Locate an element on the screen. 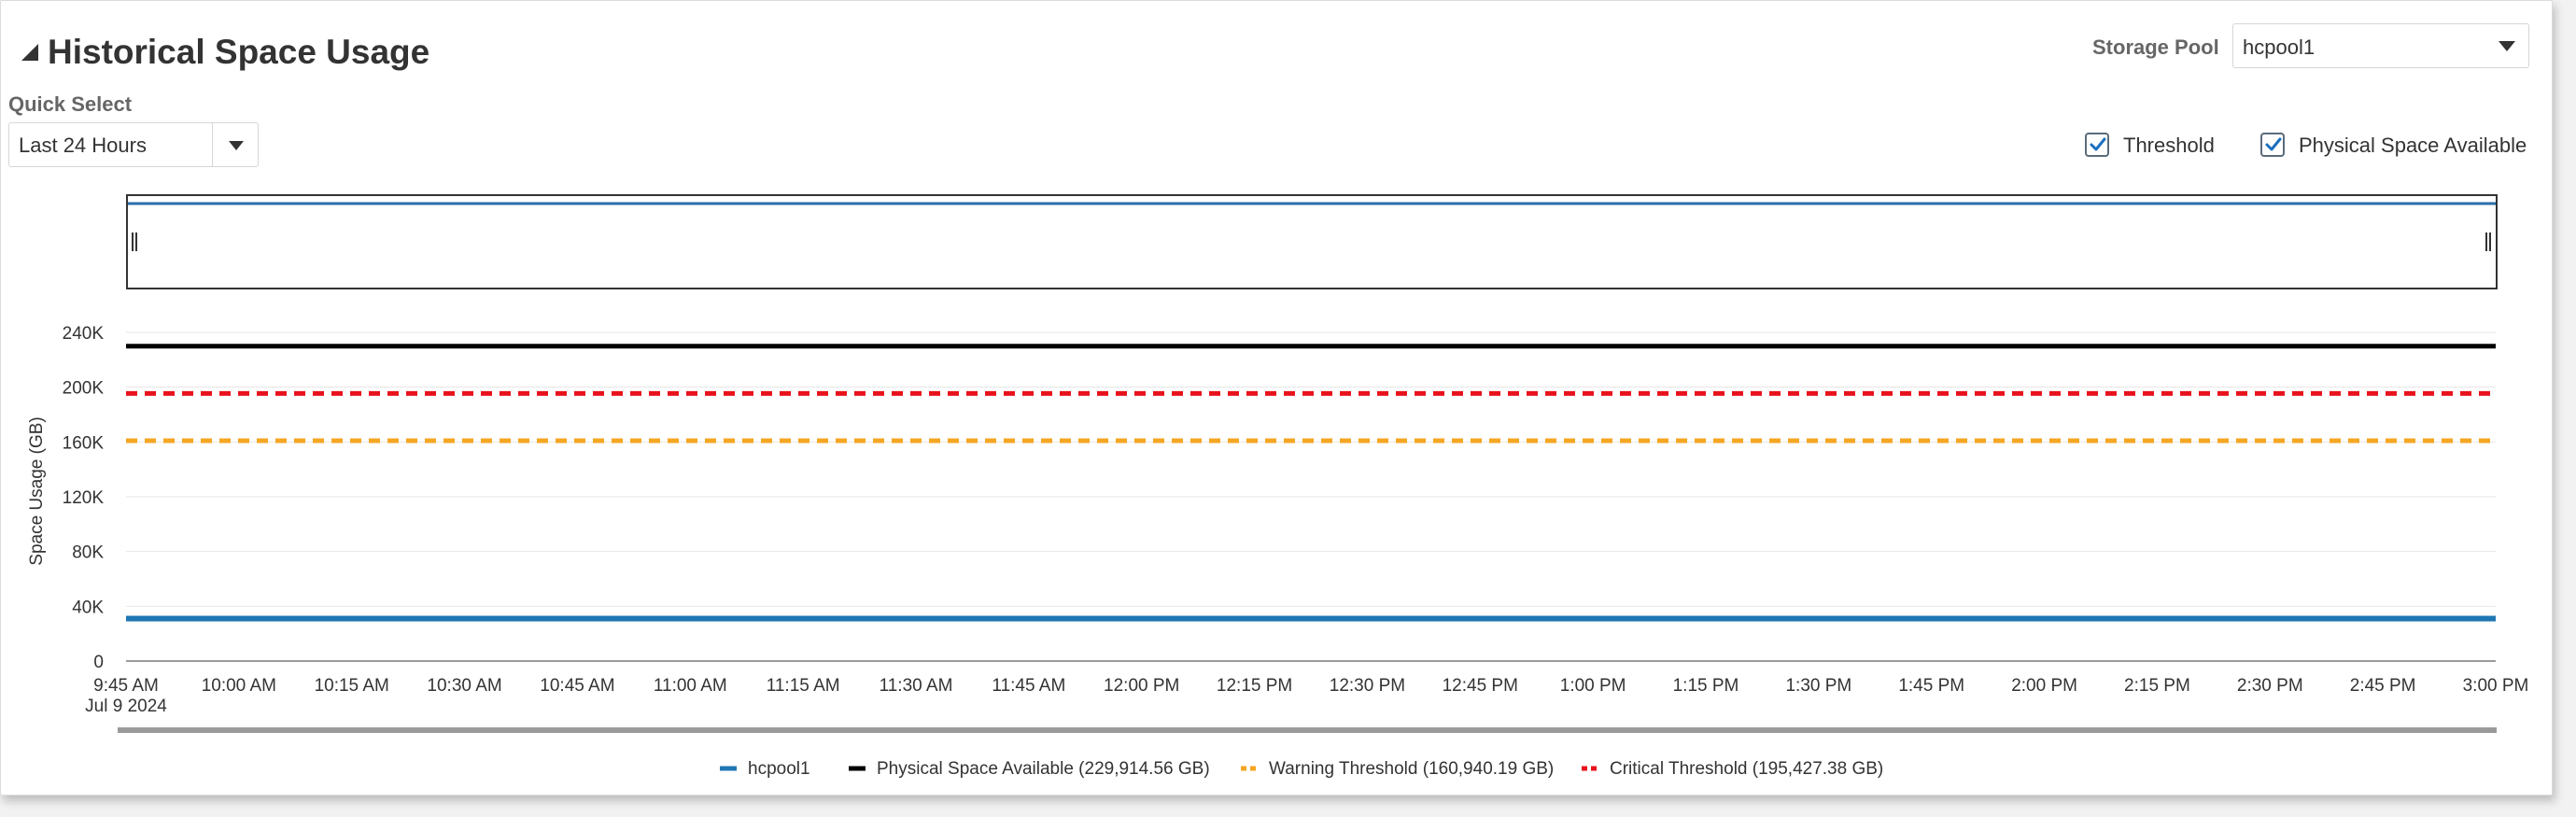 Image resolution: width=2576 pixels, height=817 pixels. x-tick-label: 2:15 PM is located at coordinates (2157, 686).